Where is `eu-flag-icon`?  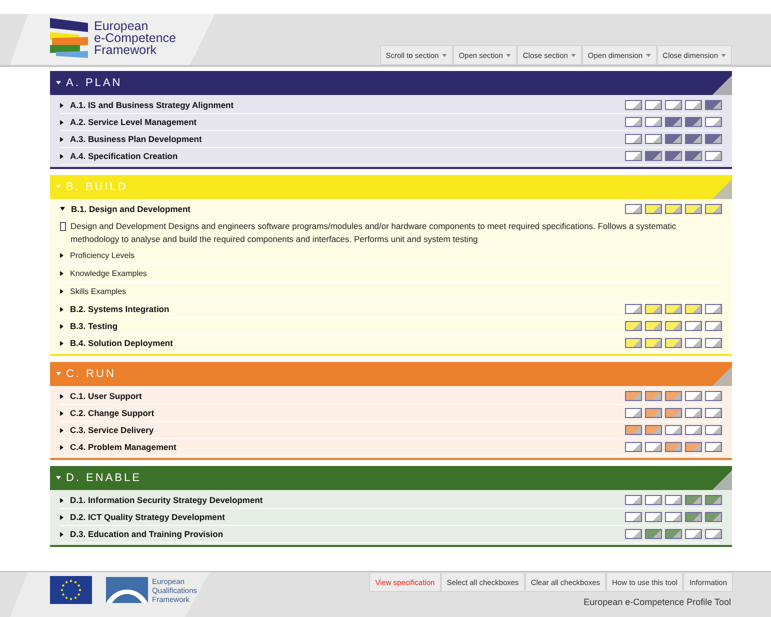
eu-flag-icon is located at coordinates (71, 590).